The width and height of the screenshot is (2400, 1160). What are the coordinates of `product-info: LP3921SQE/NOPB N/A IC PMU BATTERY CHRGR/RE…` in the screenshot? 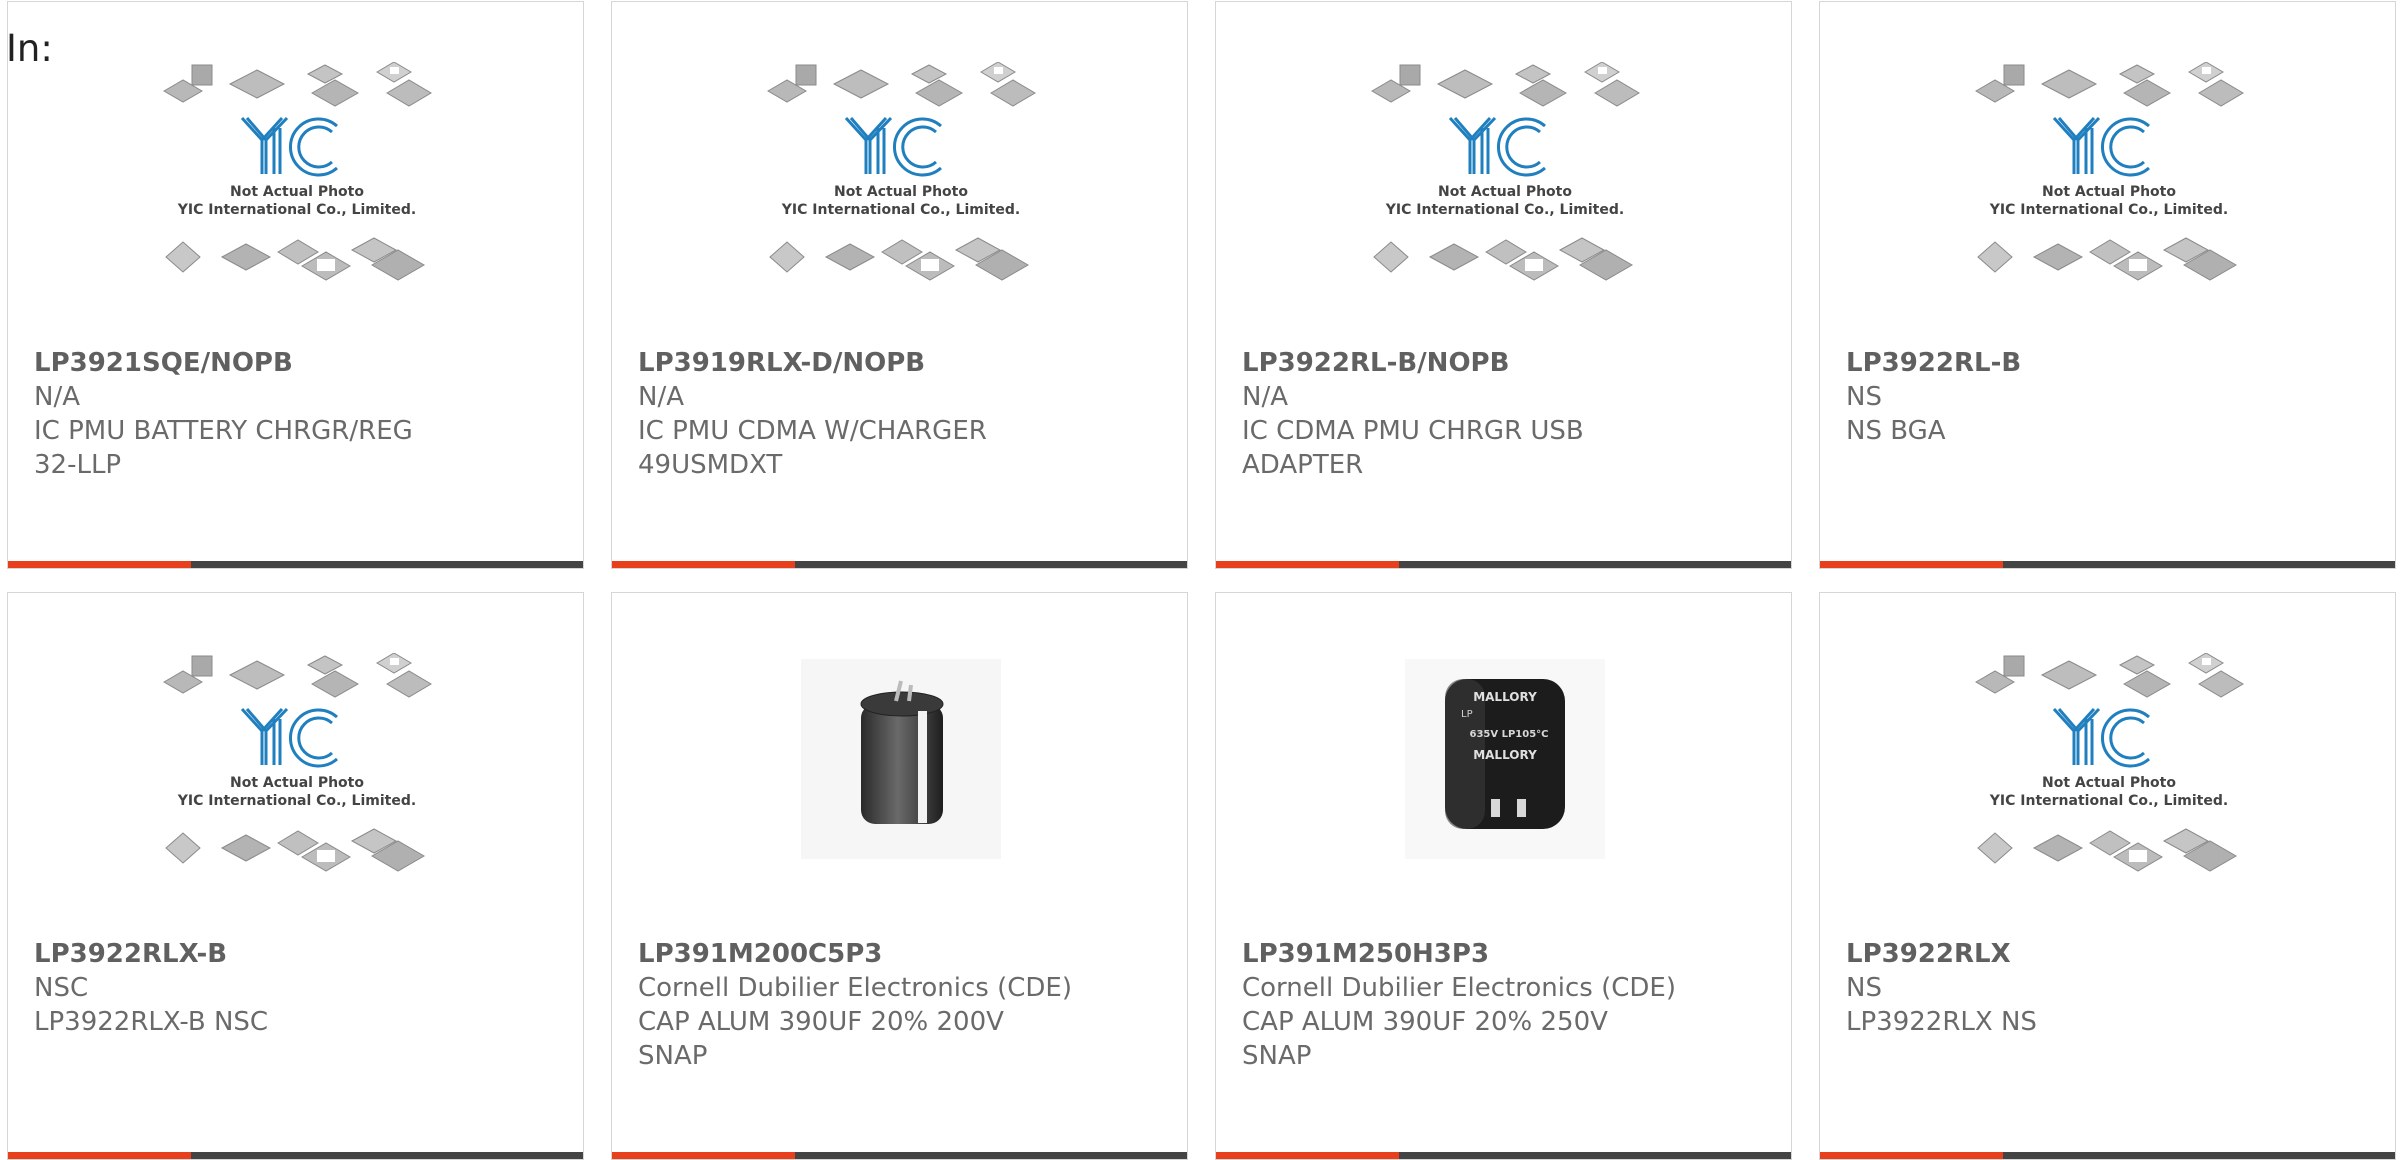 It's located at (239, 414).